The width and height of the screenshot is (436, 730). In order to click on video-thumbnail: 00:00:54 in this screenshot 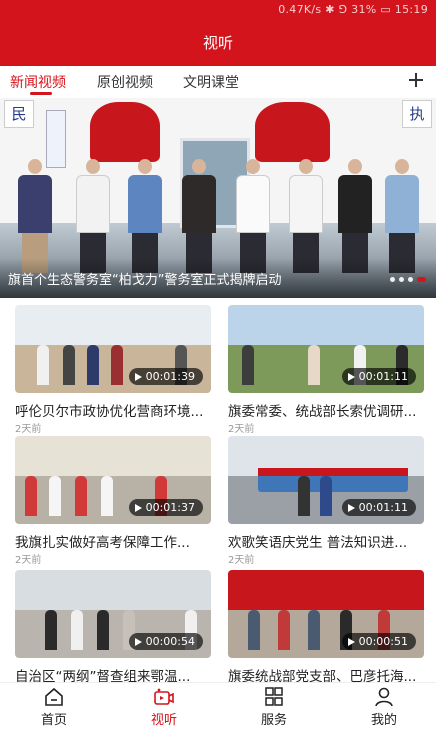, I will do `click(113, 614)`.